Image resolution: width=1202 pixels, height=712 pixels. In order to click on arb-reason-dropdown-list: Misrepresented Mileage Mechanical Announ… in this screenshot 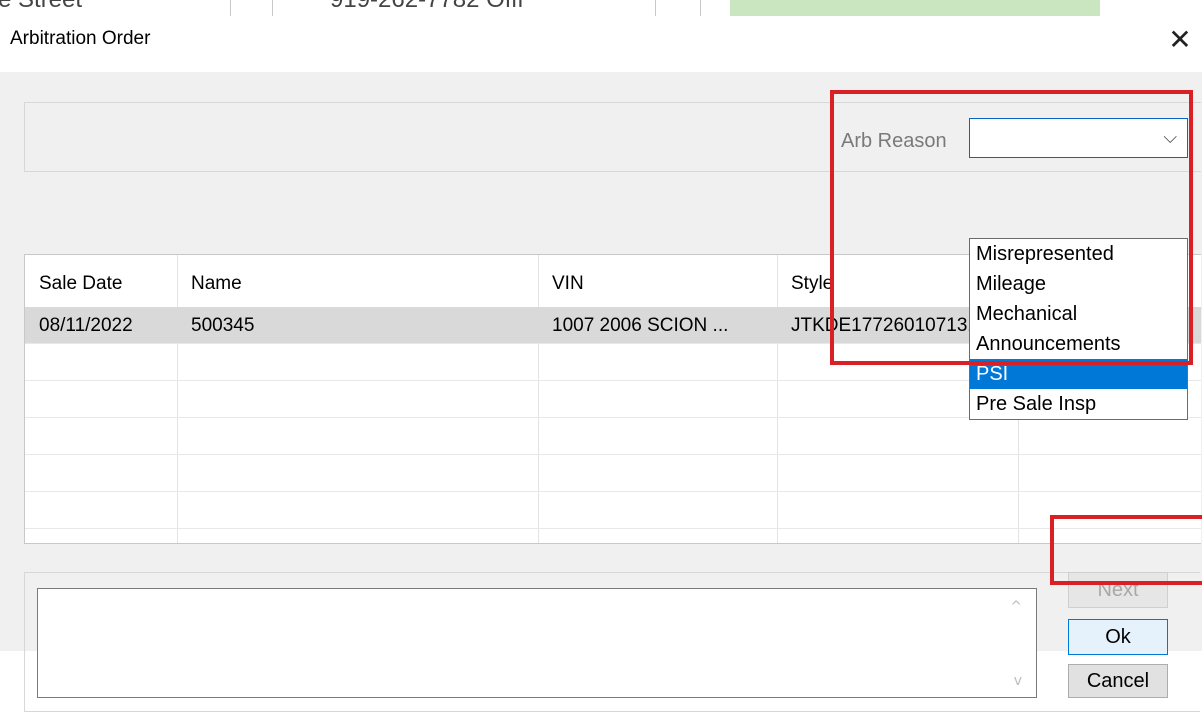, I will do `click(1078, 329)`.